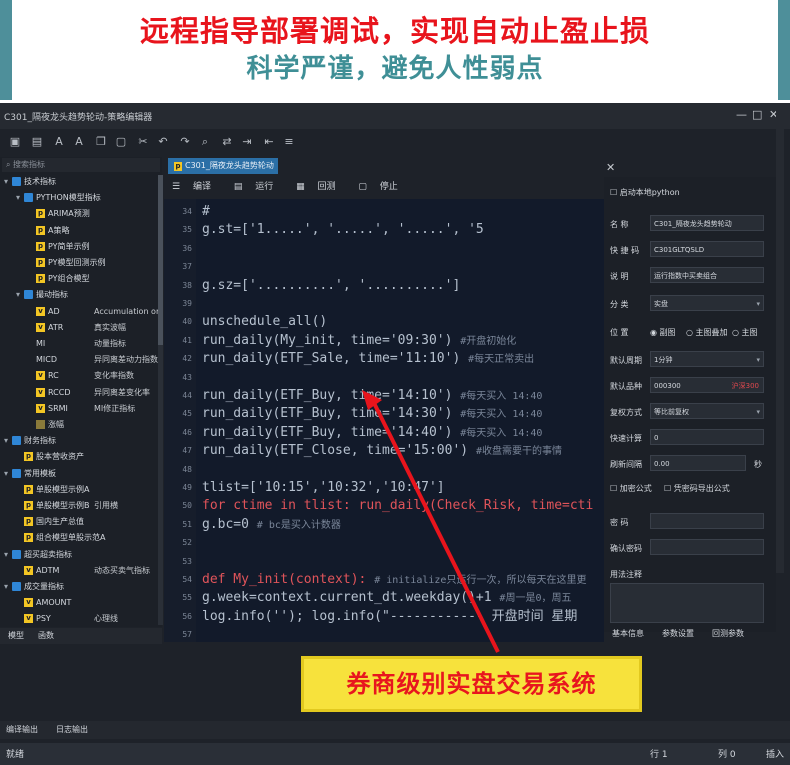 This screenshot has height=765, width=790. What do you see at coordinates (93, 359) in the screenshot?
I see `tree-node: MICD 异同离差动力指数` at bounding box center [93, 359].